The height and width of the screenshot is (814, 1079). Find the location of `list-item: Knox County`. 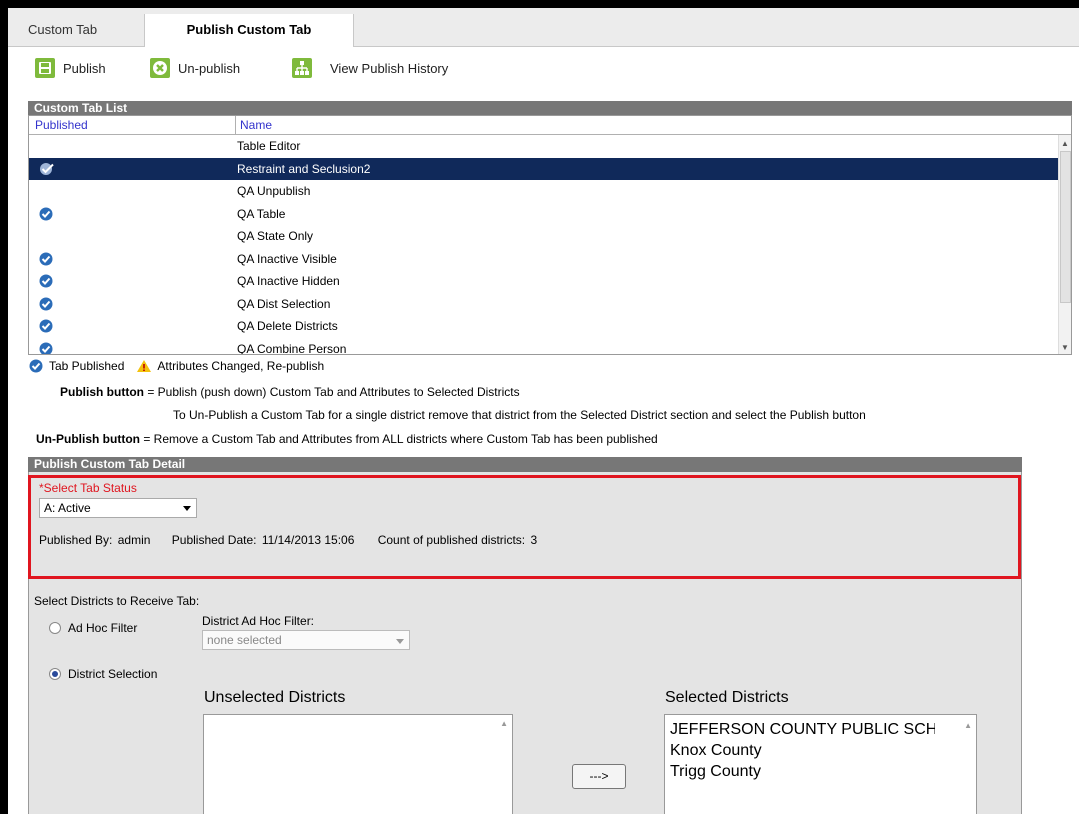

list-item: Knox County is located at coordinates (802, 750).